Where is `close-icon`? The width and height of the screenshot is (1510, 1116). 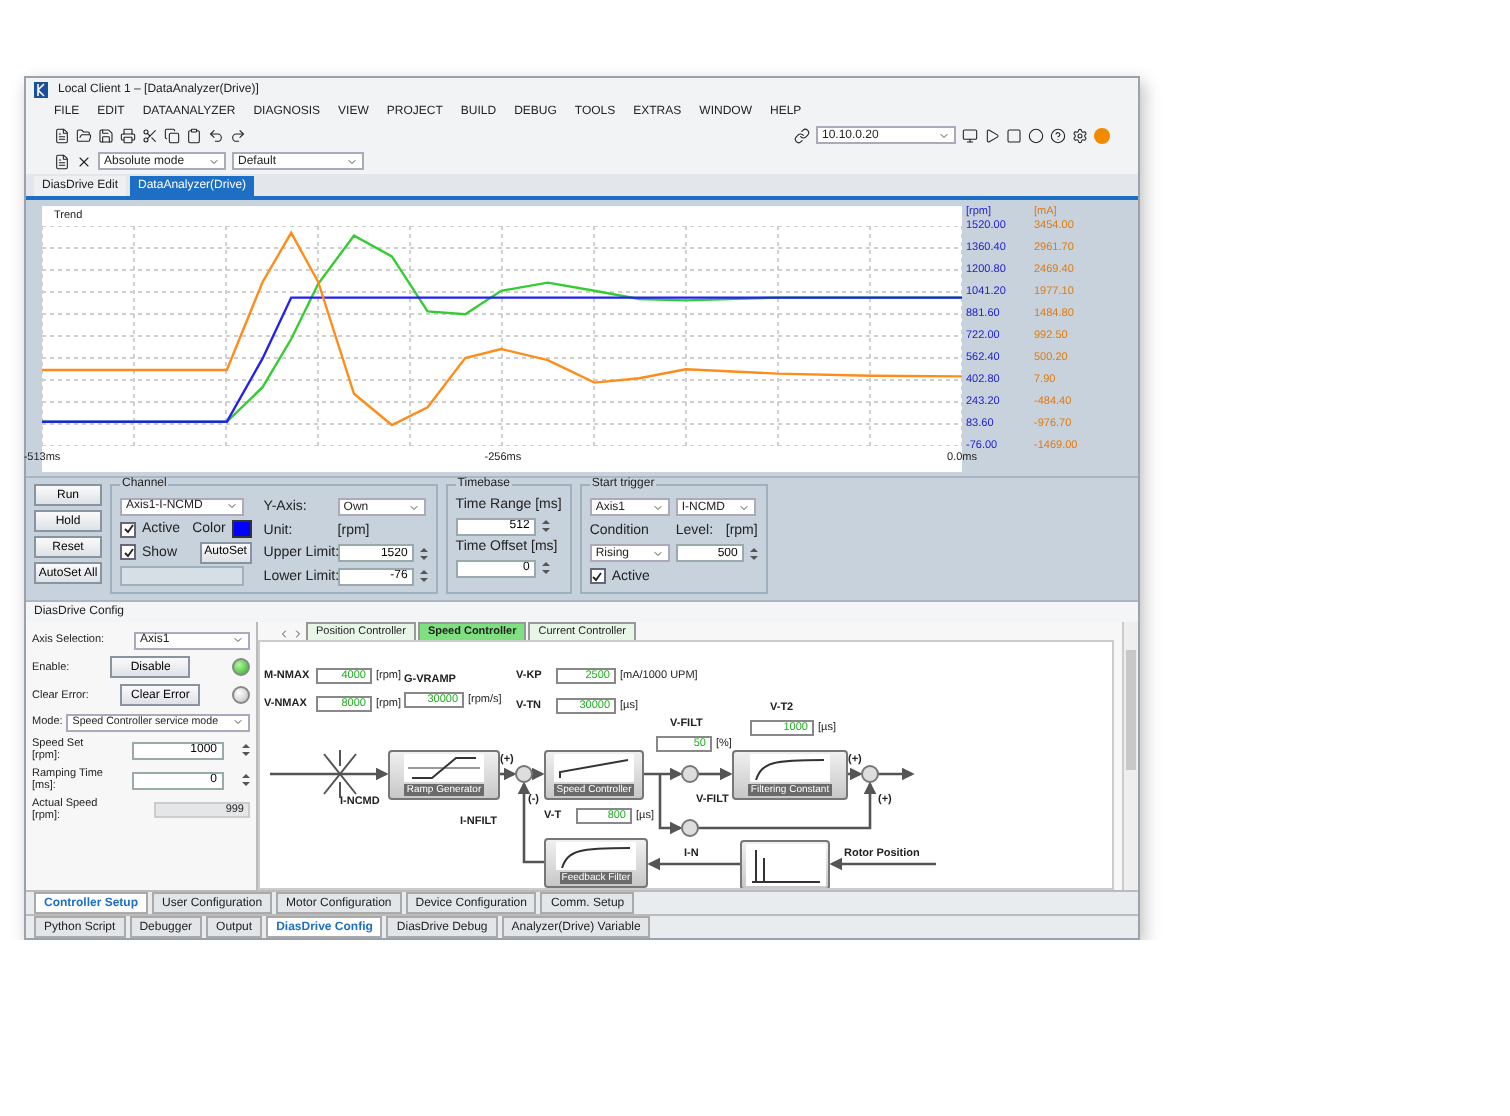
close-icon is located at coordinates (84, 161).